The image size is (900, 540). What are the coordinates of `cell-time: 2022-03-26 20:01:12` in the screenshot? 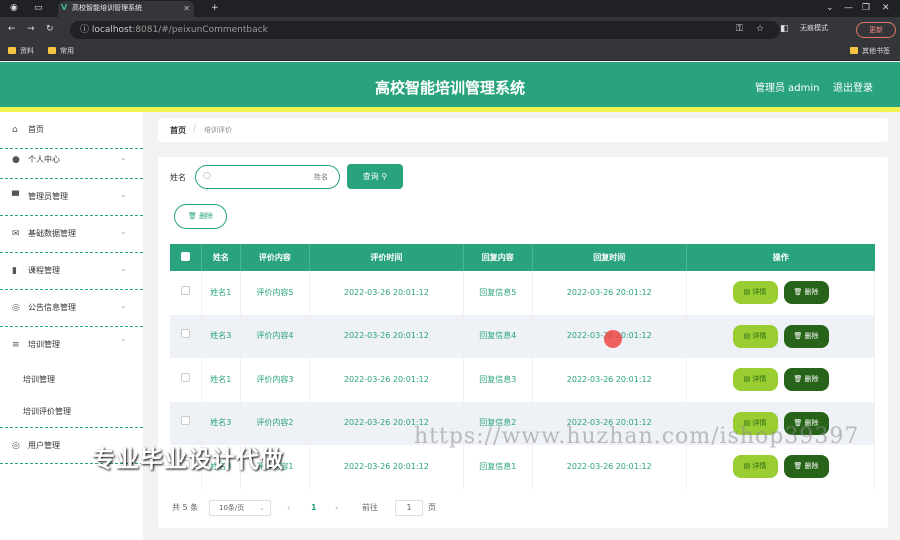 It's located at (387, 293).